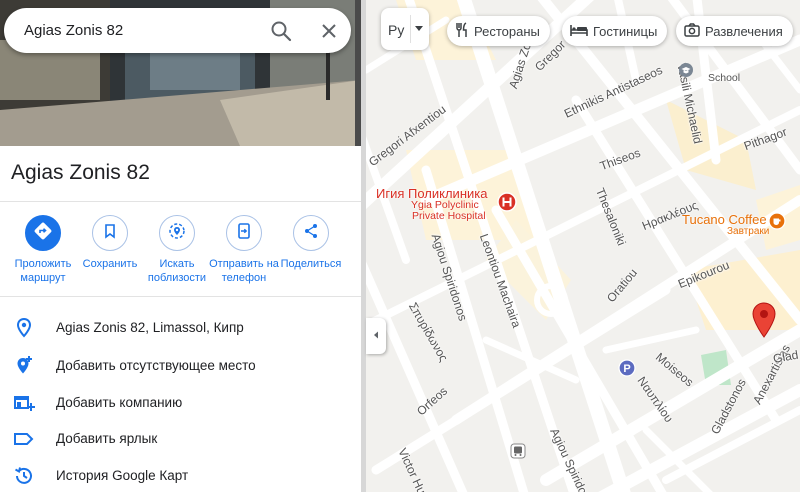 Image resolution: width=800 pixels, height=492 pixels. I want to click on clinic-name-en-2: Private Hospital, so click(449, 216).